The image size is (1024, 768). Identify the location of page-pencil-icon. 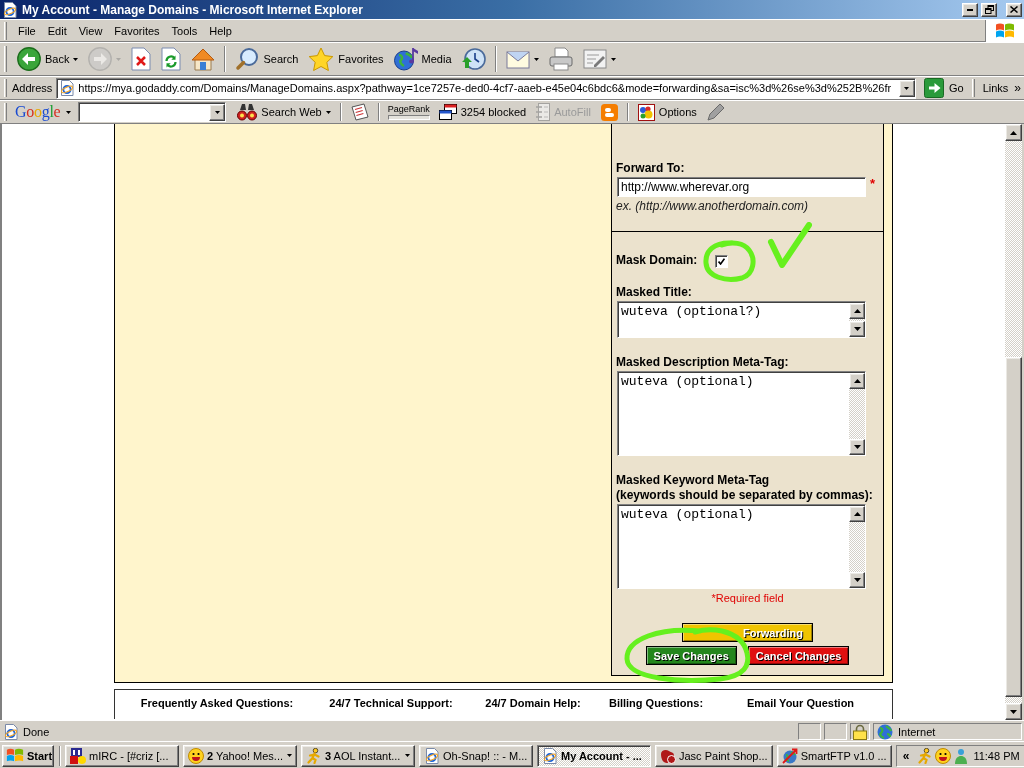
(594, 59).